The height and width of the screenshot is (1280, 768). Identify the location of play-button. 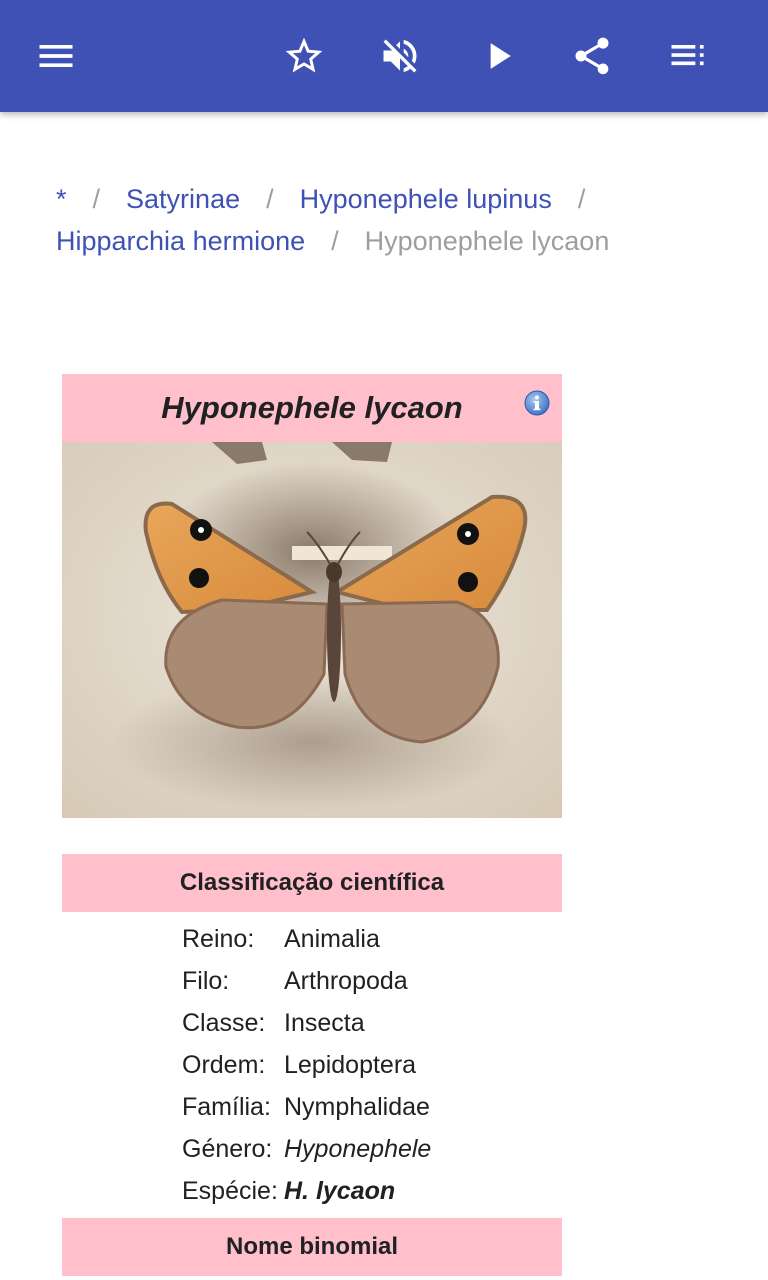
(498, 56).